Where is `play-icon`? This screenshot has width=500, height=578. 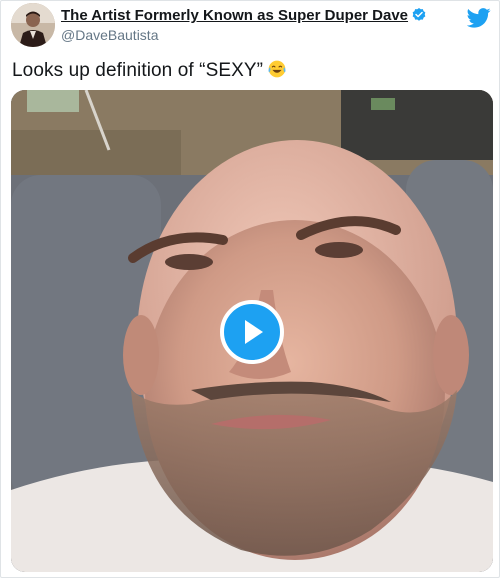
play-icon is located at coordinates (254, 332).